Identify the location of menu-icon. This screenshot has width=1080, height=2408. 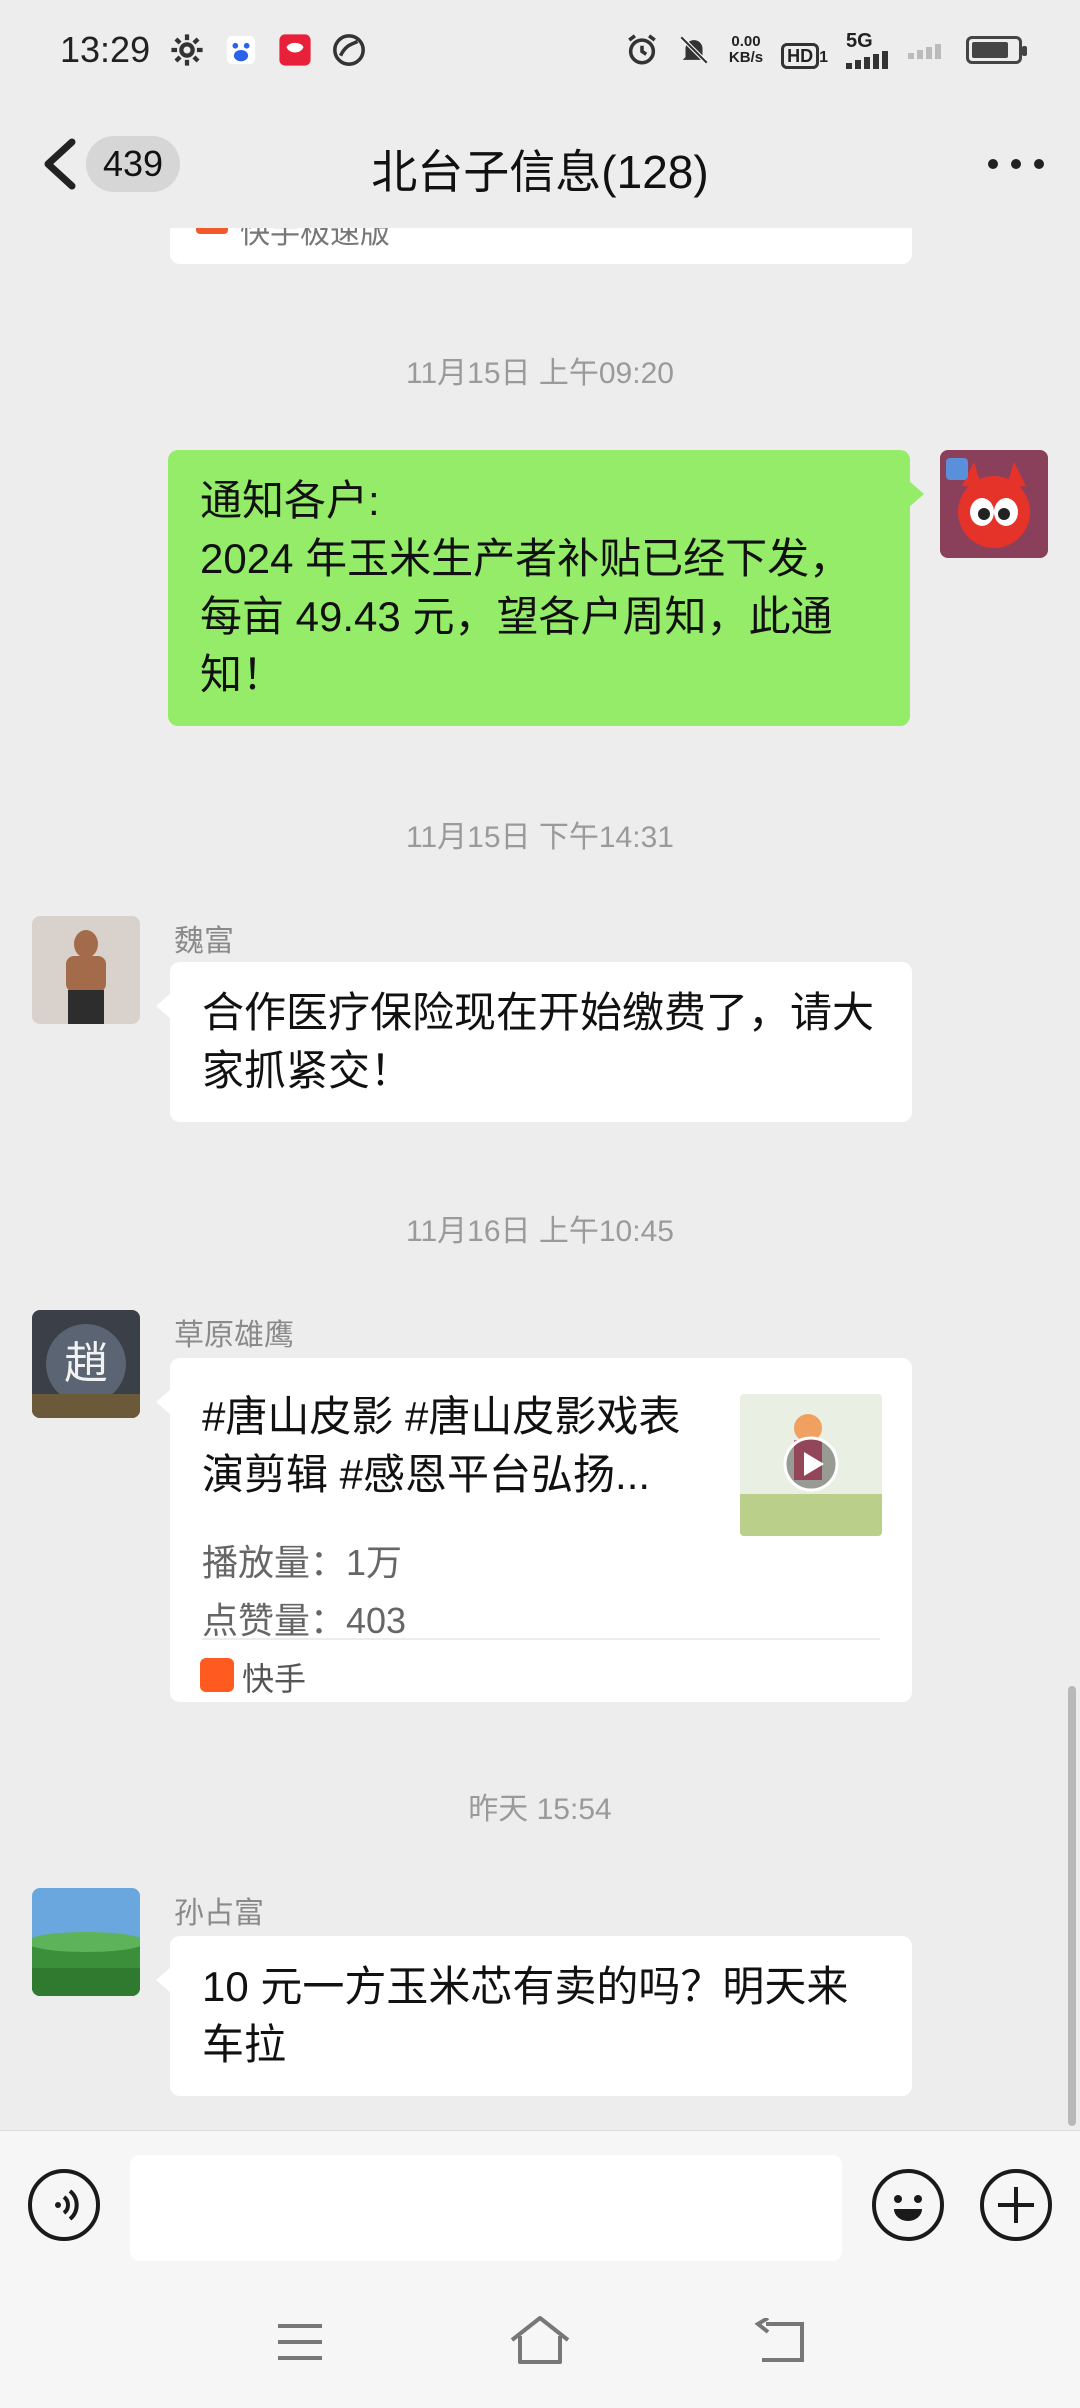
(300, 2342).